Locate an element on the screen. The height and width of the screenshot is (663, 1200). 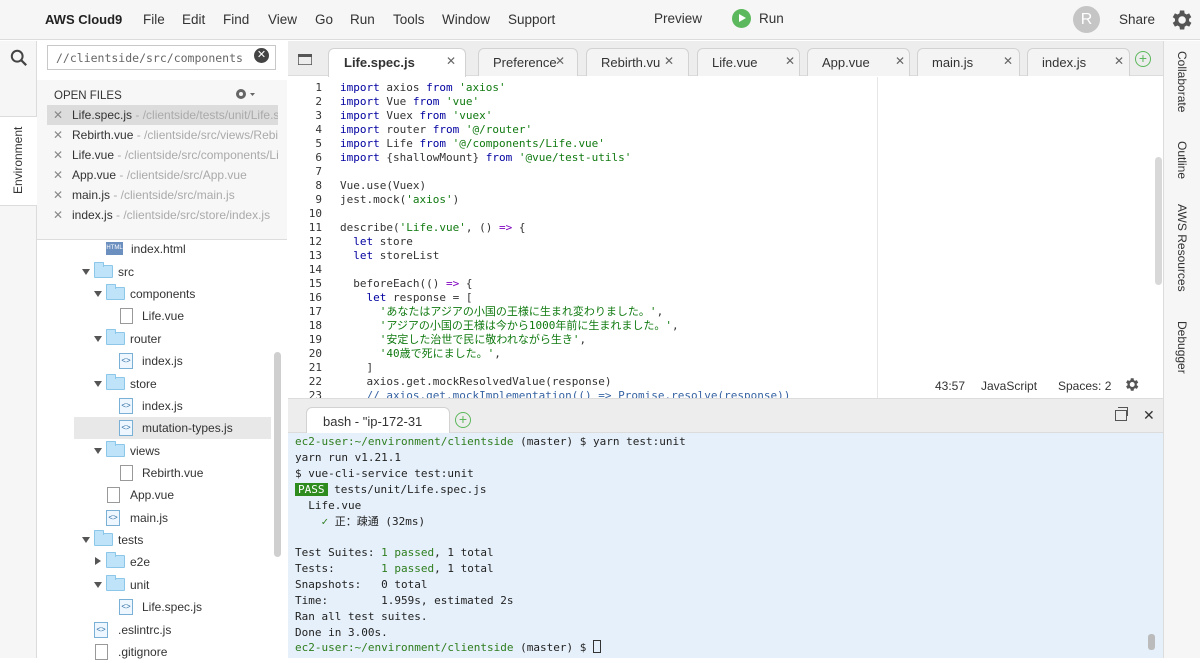
outline-tab: Outline is located at coordinates (1182, 163).